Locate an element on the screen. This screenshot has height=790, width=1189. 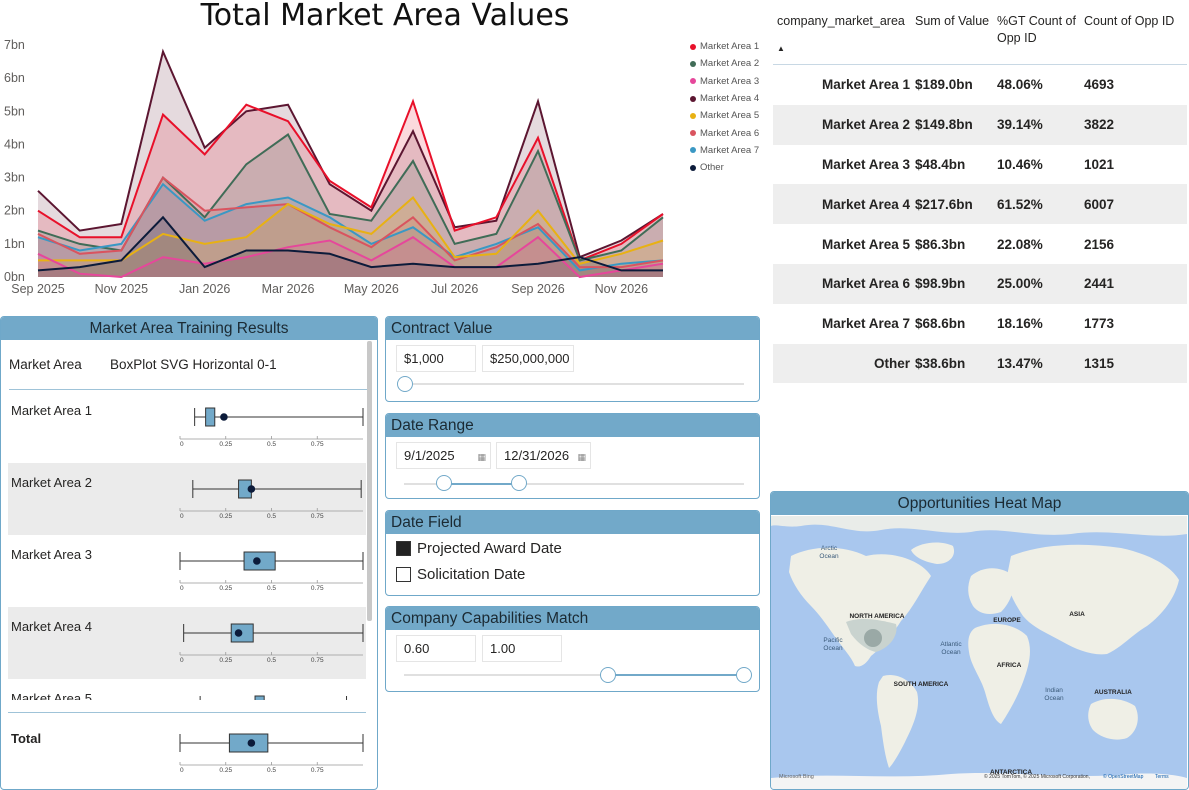
boxplot-row: Market Area 2 0 0.25 0.5 0.75 is located at coordinates (187, 499).